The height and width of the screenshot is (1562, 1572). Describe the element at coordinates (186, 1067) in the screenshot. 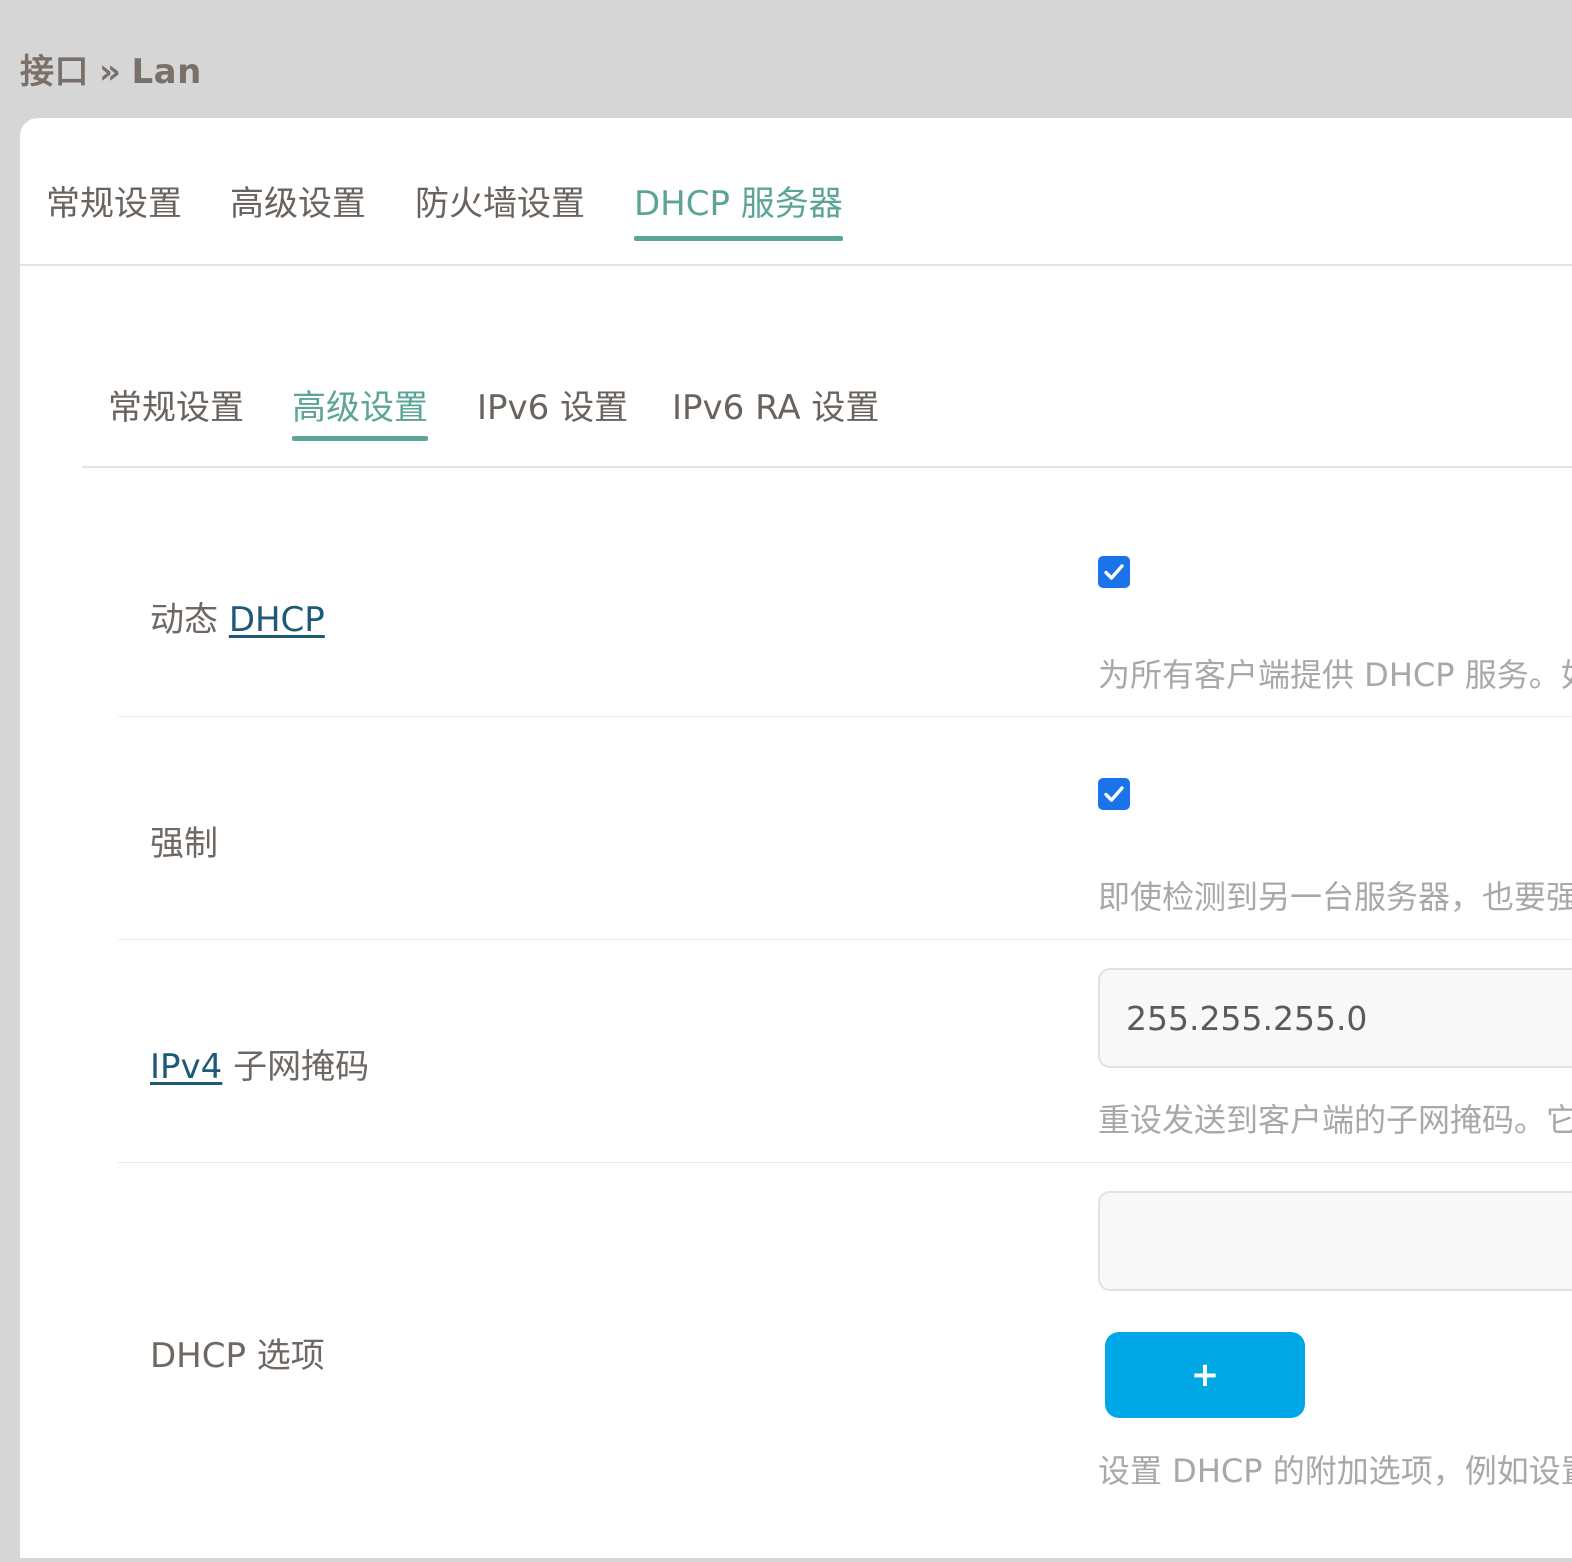

I see `ipv4-help-link: IPv4` at that location.